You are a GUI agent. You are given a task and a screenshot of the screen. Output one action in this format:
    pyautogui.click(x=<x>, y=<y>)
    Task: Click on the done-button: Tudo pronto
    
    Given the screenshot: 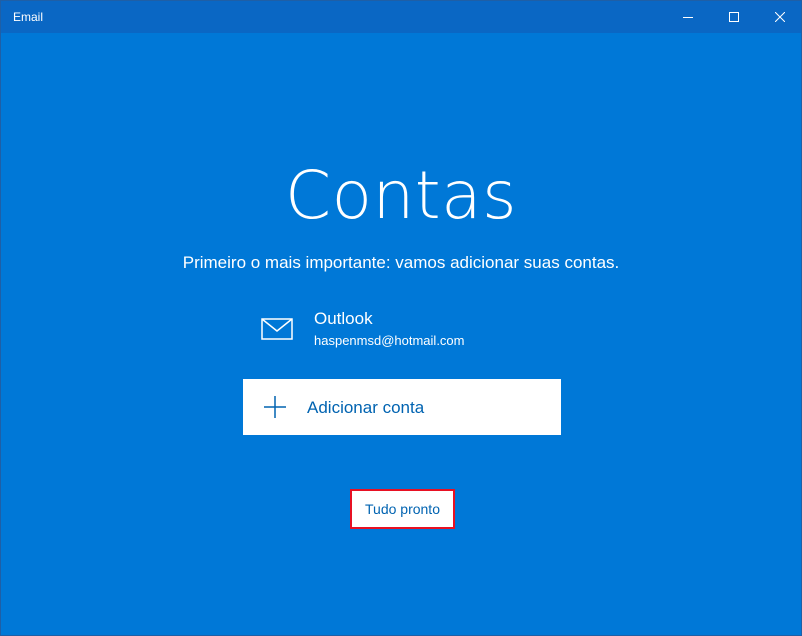 What is the action you would take?
    pyautogui.click(x=402, y=509)
    